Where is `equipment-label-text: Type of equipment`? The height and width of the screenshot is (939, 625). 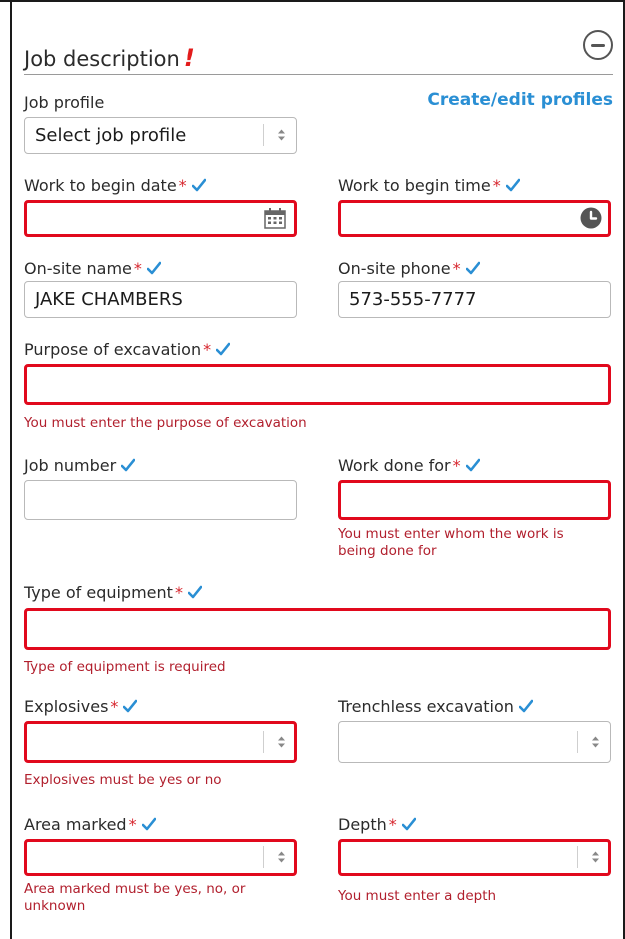
equipment-label-text: Type of equipment is located at coordinates (98, 592).